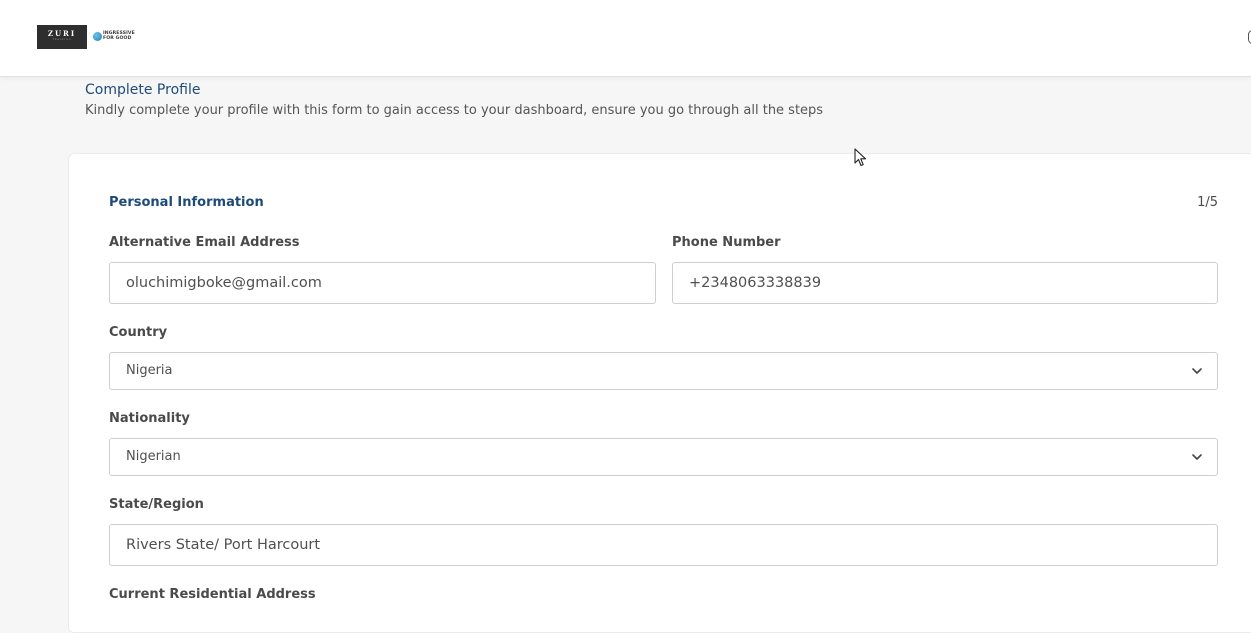 This screenshot has width=1251, height=633. I want to click on zuri-logo-text: ZURI, so click(62, 33).